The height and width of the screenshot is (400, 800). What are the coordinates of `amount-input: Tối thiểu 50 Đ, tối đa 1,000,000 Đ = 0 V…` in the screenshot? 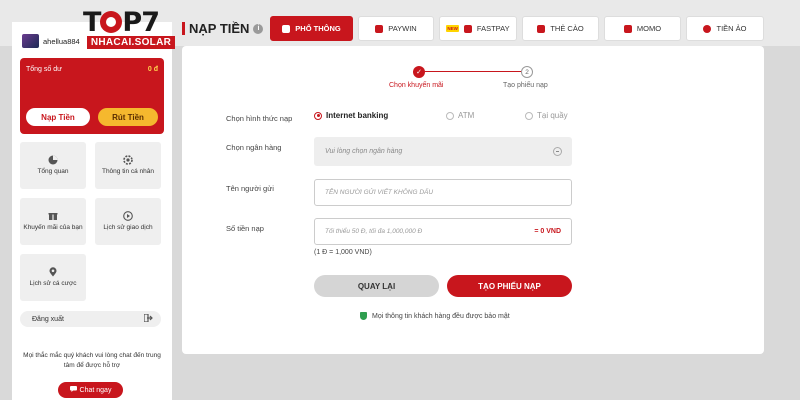 It's located at (443, 231).